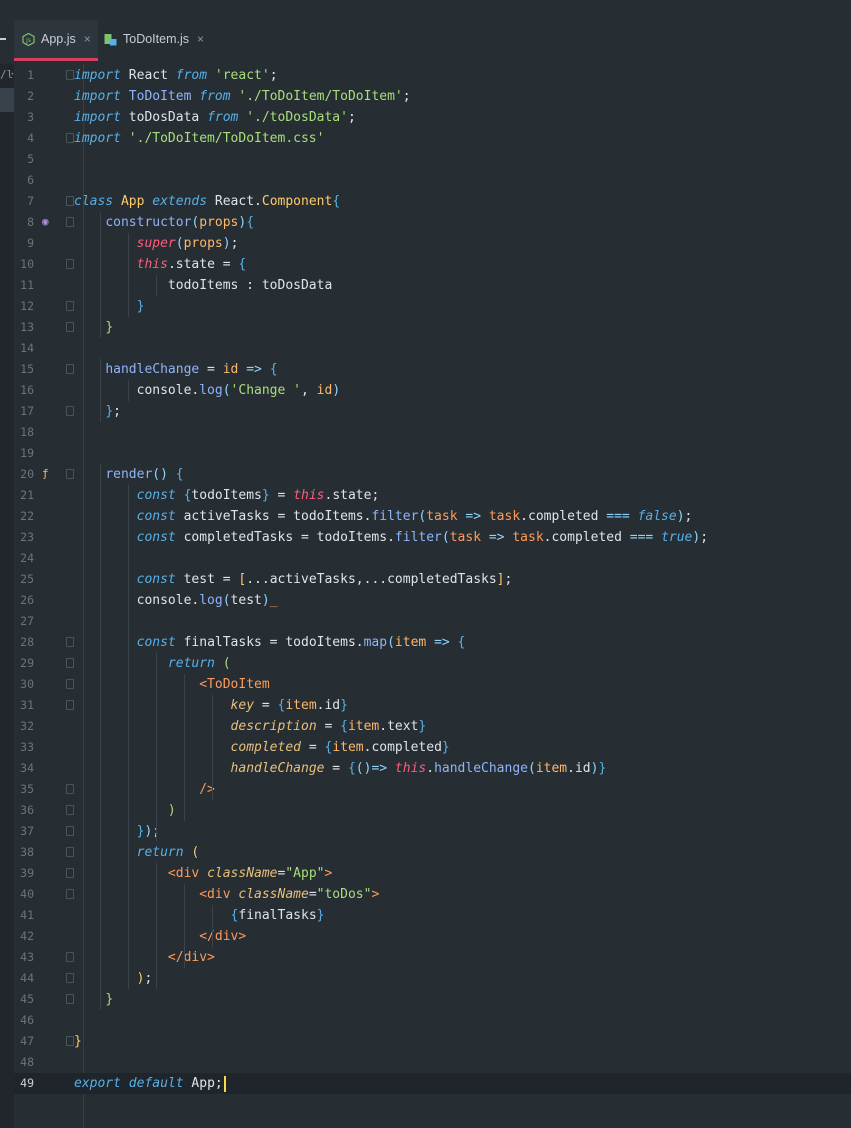 The width and height of the screenshot is (851, 1128). Describe the element at coordinates (432, 1020) in the screenshot. I see `code-line: 46` at that location.